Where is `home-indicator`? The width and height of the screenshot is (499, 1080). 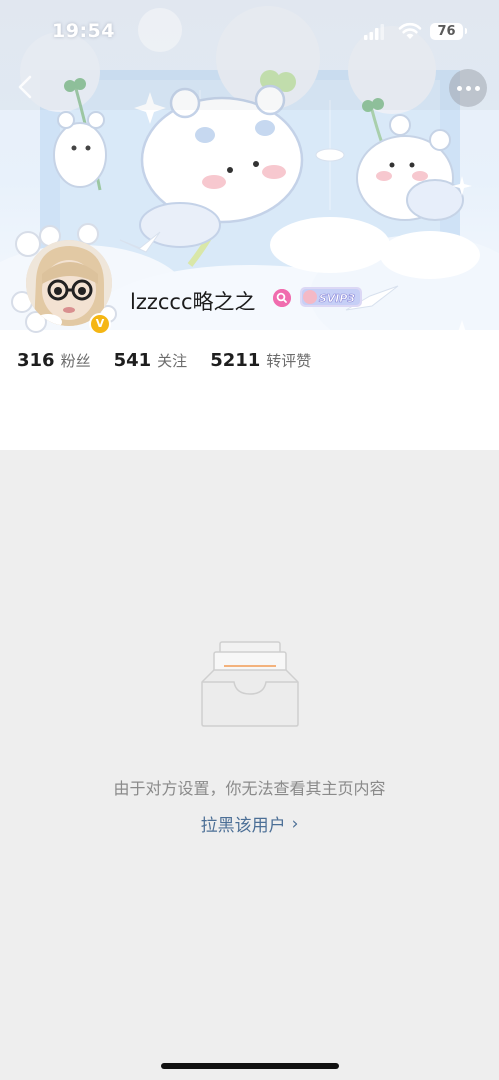
home-indicator is located at coordinates (250, 1066).